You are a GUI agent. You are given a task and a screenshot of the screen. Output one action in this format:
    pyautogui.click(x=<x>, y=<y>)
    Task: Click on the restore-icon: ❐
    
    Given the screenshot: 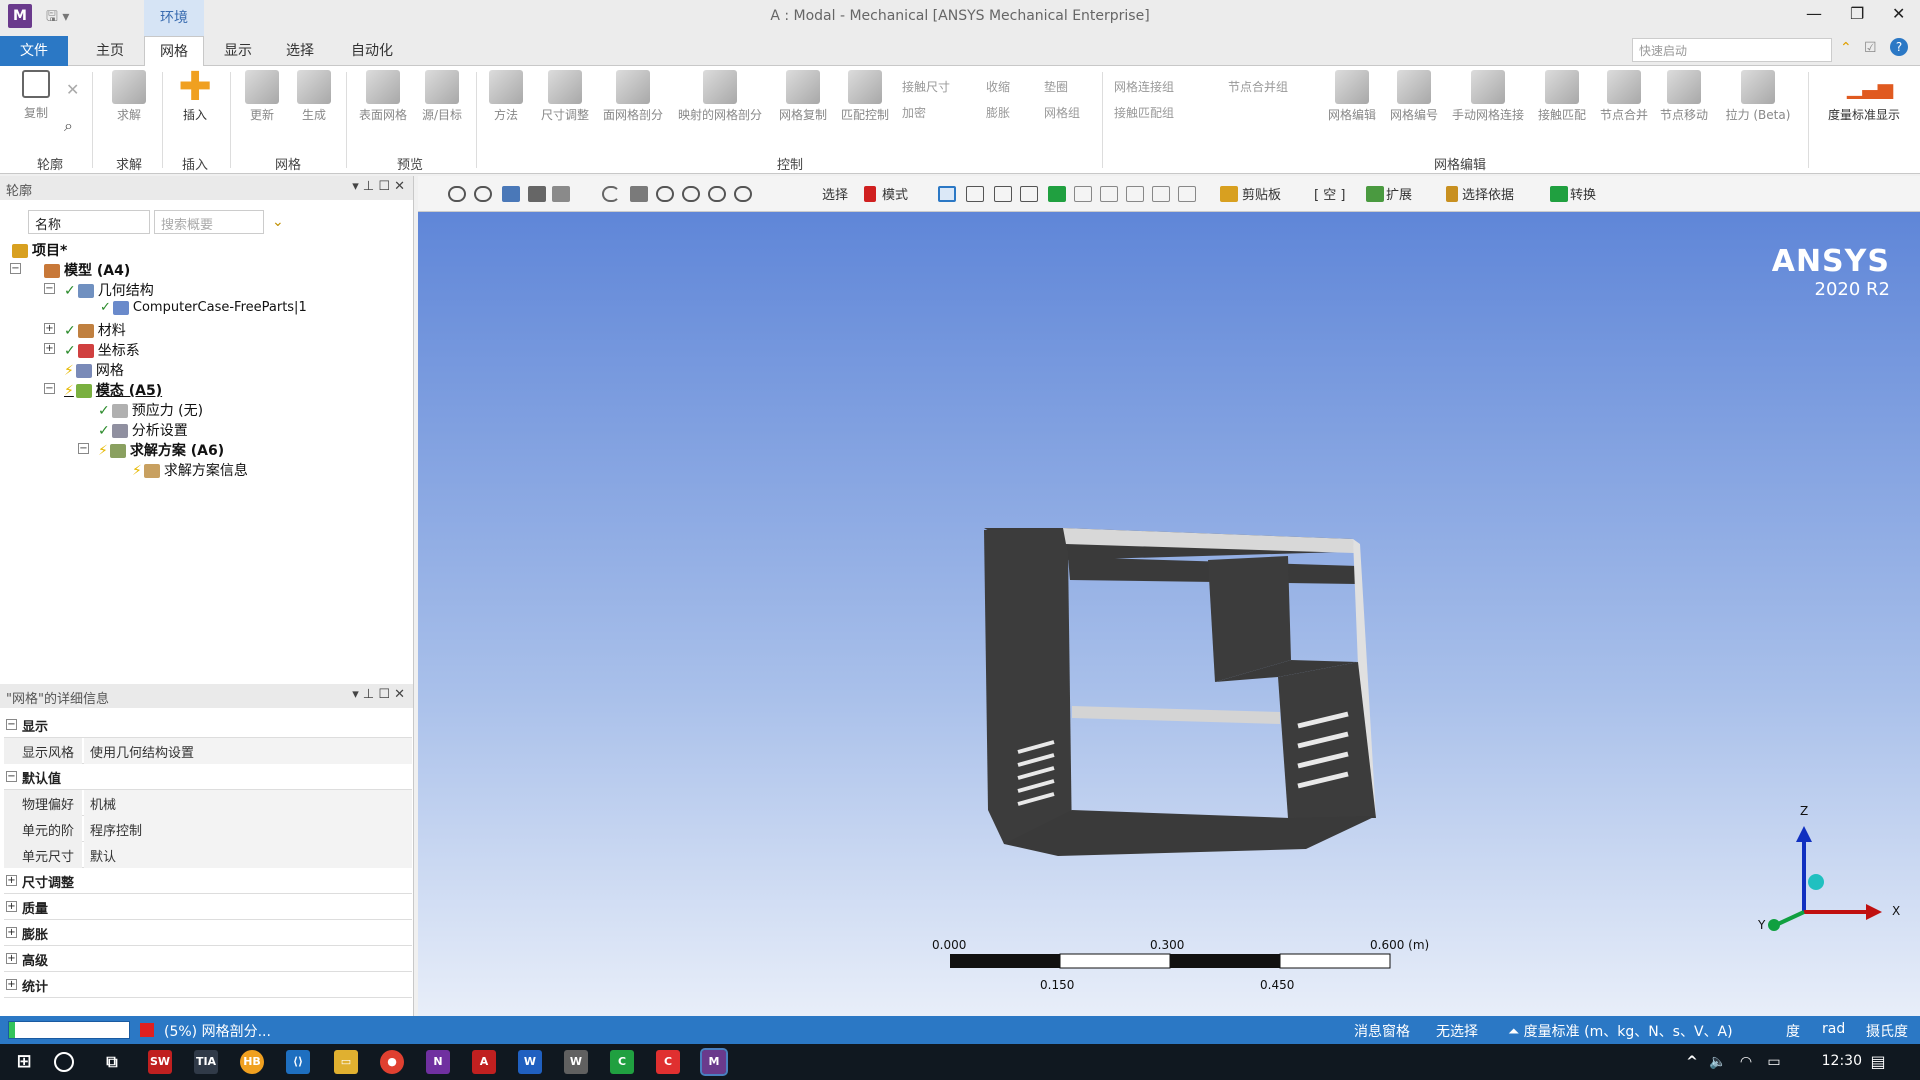 What is the action you would take?
    pyautogui.click(x=1857, y=13)
    